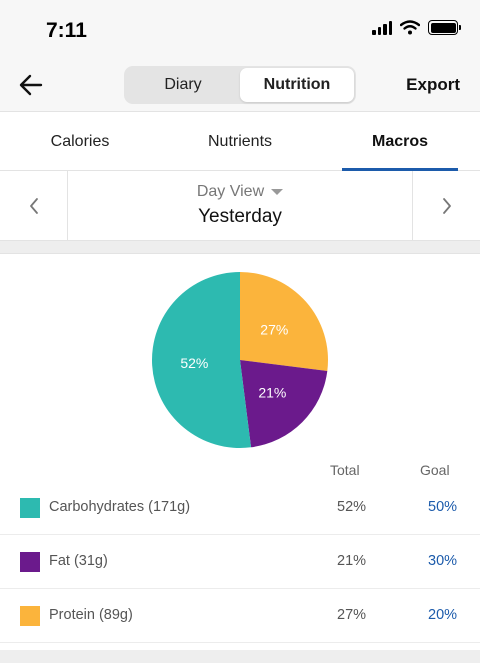 This screenshot has height=663, width=480. I want to click on back-button, so click(31, 85).